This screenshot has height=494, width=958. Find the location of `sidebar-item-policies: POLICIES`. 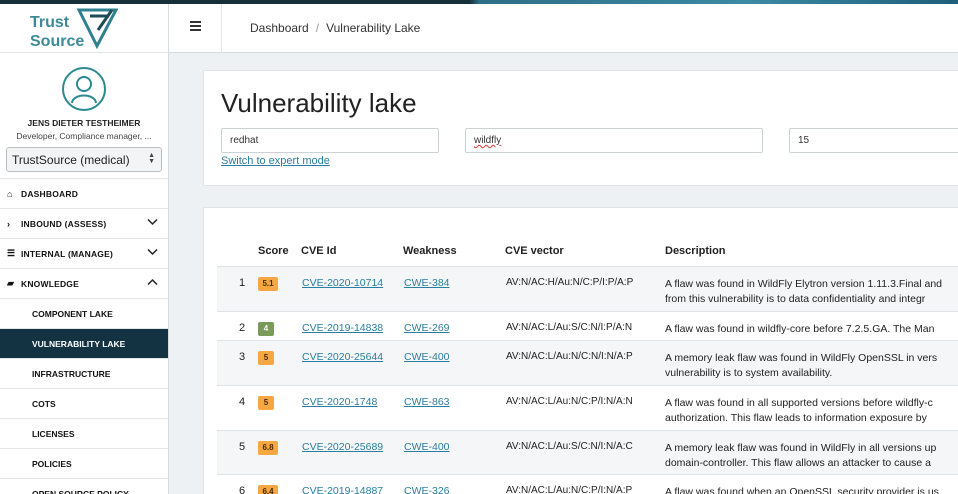

sidebar-item-policies: POLICIES is located at coordinates (84, 464).